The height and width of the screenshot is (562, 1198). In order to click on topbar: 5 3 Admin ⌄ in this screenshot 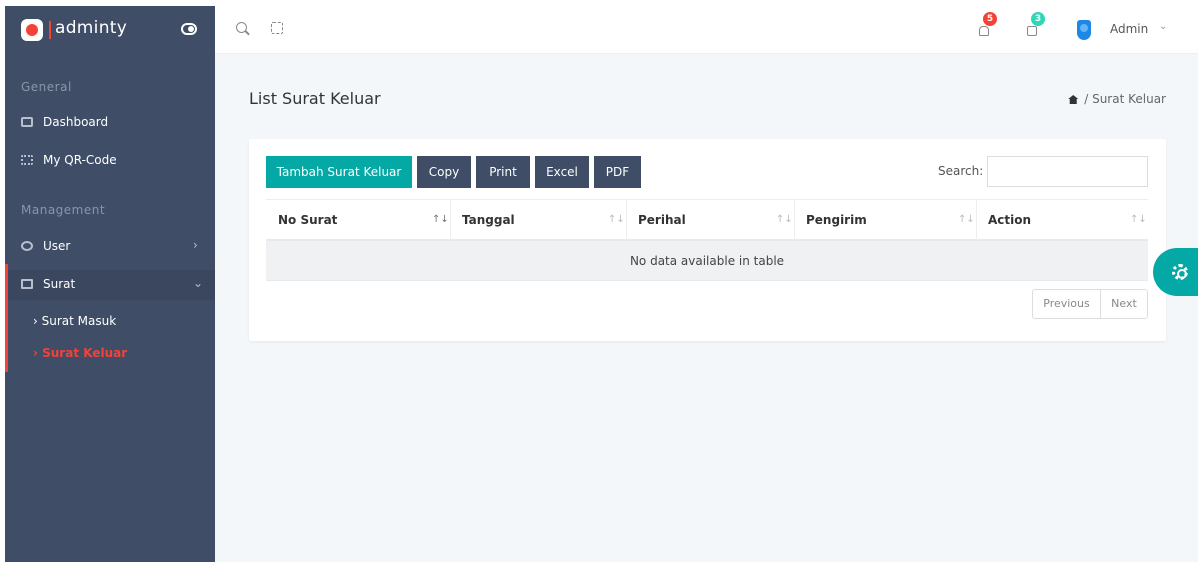, I will do `click(706, 30)`.